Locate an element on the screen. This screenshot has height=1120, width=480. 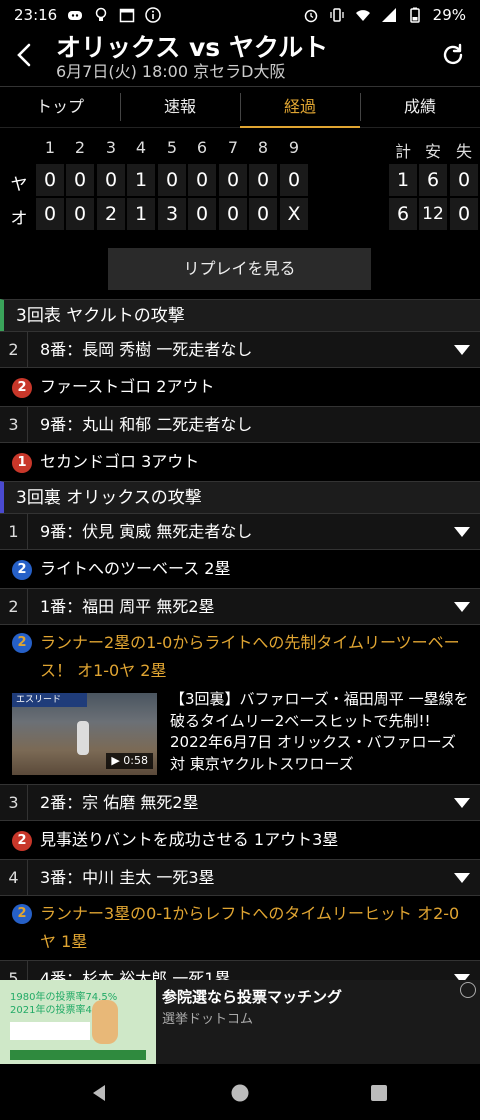
play-result: 2 ファーストゴロ 2アウト is located at coordinates (240, 387).